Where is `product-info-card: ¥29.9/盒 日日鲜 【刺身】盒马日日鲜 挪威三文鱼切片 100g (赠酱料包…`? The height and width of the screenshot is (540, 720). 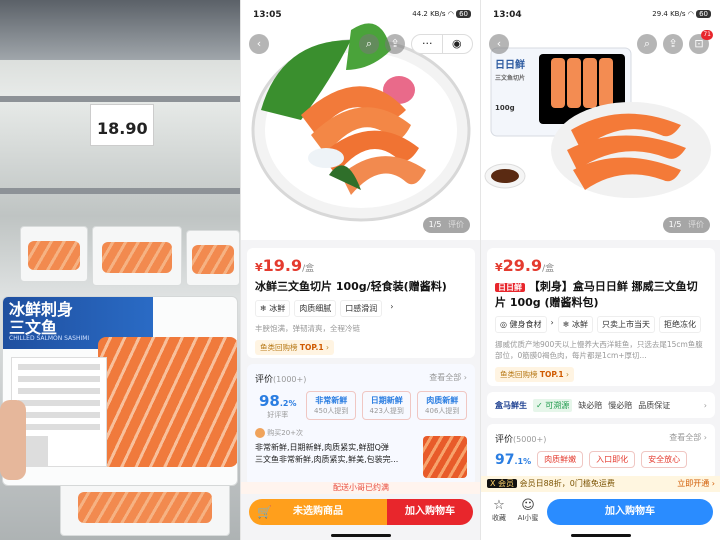
product-info-card: ¥29.9/盒 日日鲜 【刺身】盒马日日鲜 挪威三文鱼切片 100g (赠酱料包… is located at coordinates (601, 317).